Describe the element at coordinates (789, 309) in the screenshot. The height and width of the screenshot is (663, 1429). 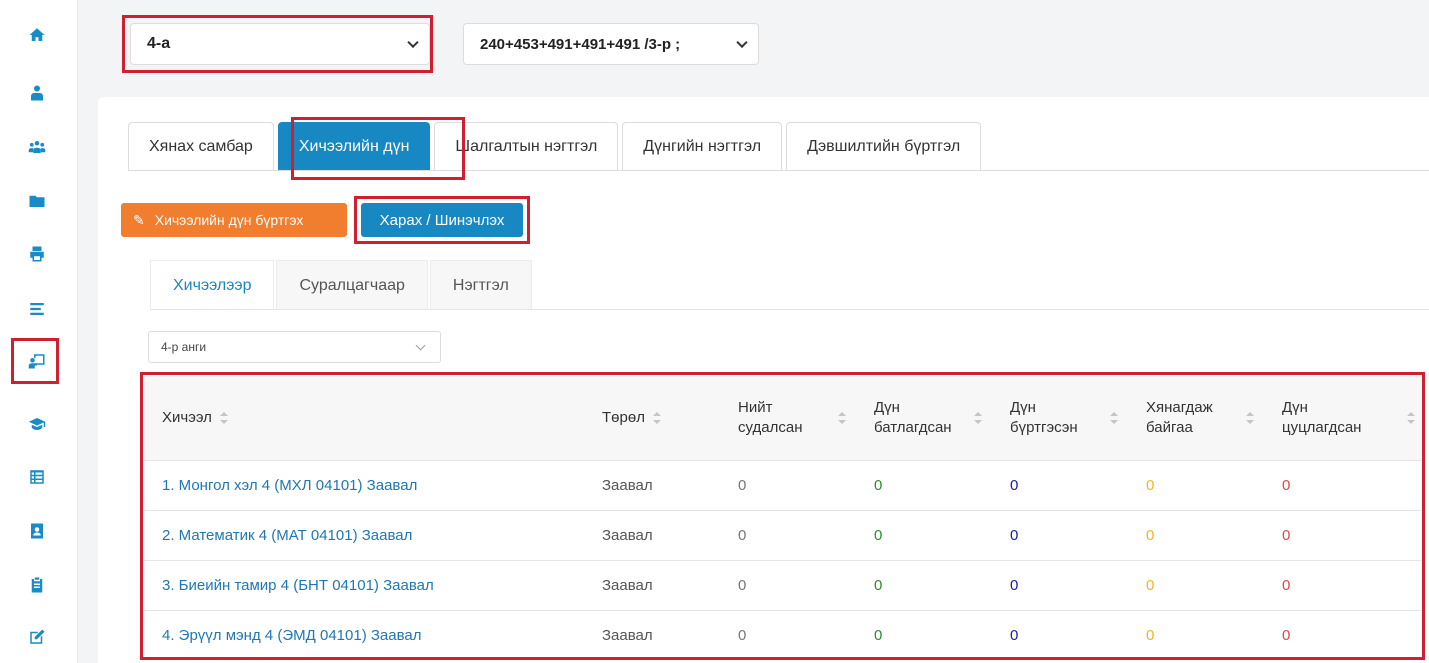
I see `subtabs-divider` at that location.